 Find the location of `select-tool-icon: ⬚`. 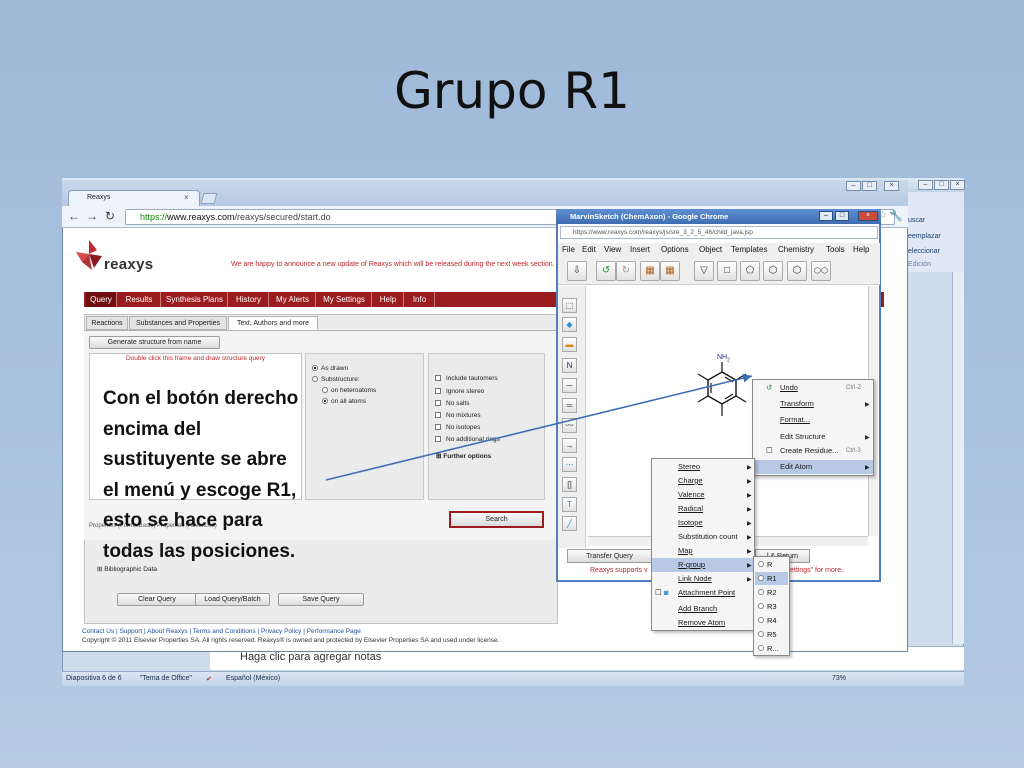

select-tool-icon: ⬚ is located at coordinates (569, 305).